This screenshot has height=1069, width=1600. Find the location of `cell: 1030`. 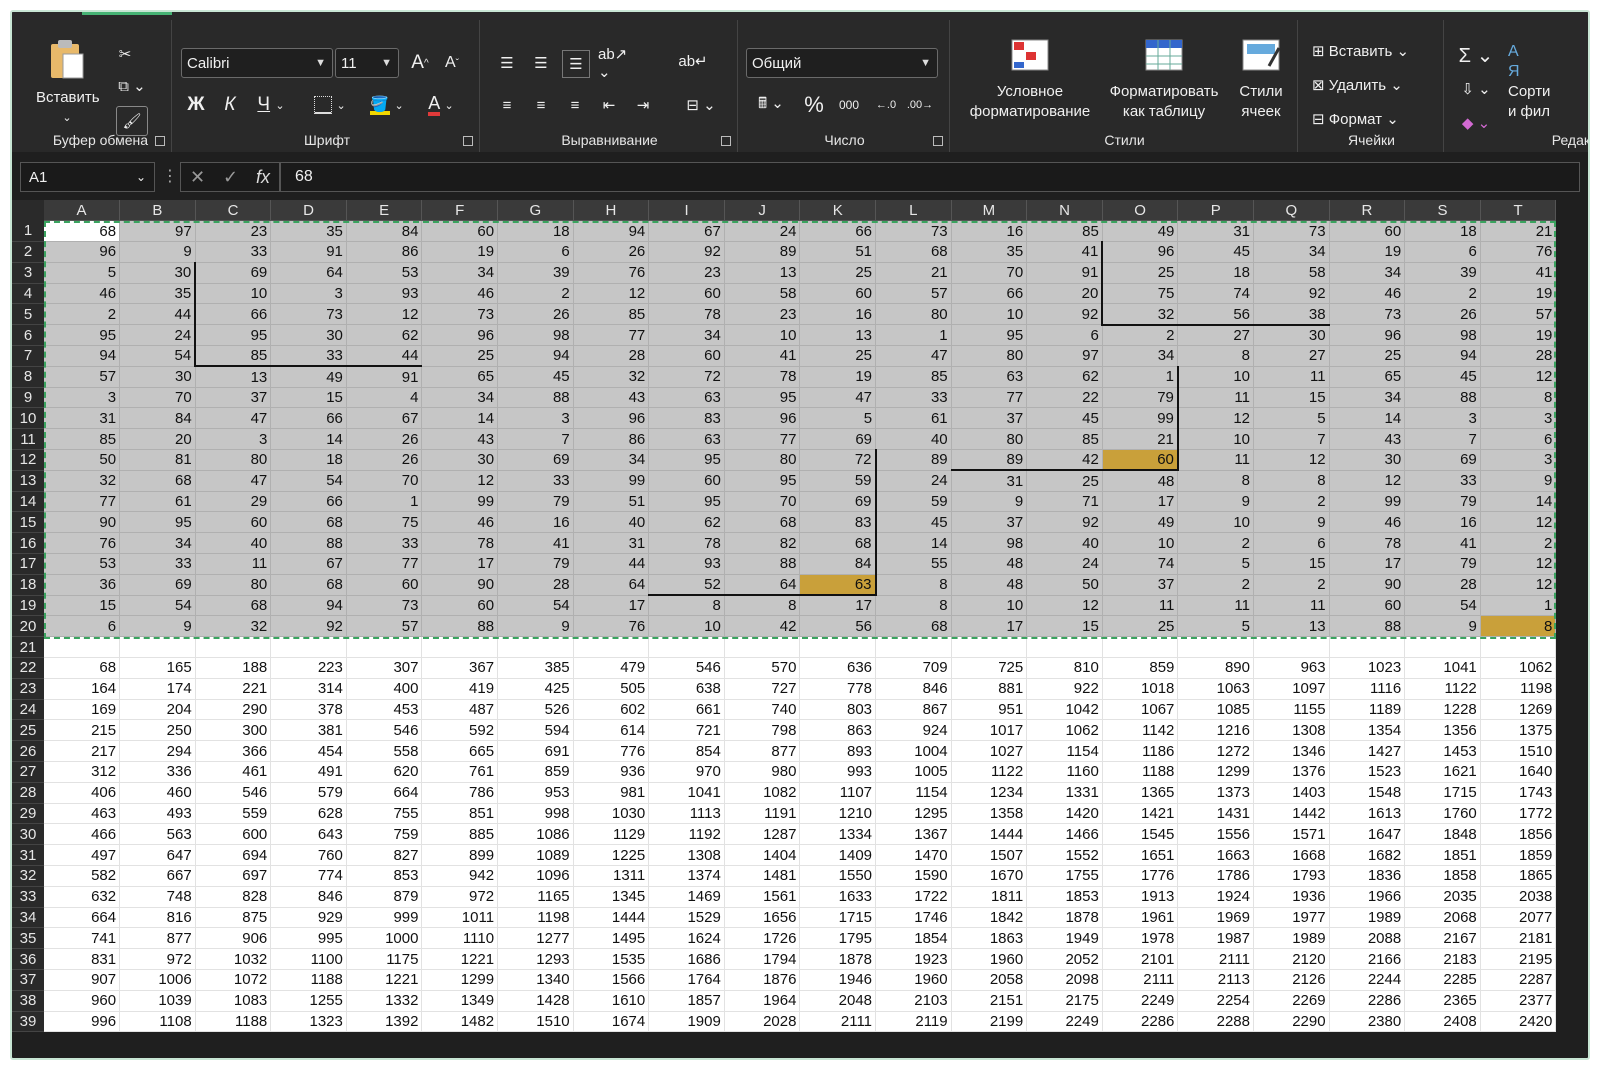

cell: 1030 is located at coordinates (611, 814).